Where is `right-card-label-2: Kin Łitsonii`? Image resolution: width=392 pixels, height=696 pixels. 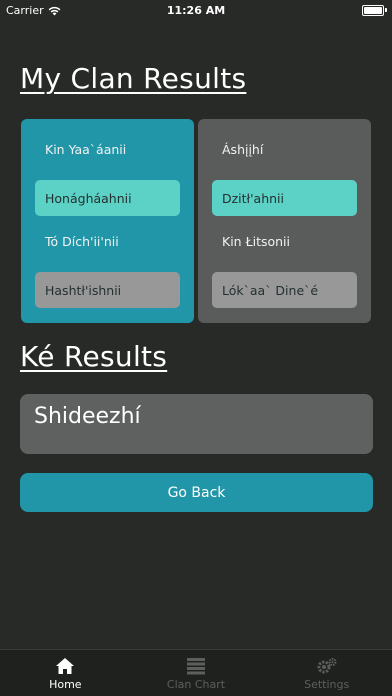
right-card-label-2: Kin Łitsonii is located at coordinates (256, 241).